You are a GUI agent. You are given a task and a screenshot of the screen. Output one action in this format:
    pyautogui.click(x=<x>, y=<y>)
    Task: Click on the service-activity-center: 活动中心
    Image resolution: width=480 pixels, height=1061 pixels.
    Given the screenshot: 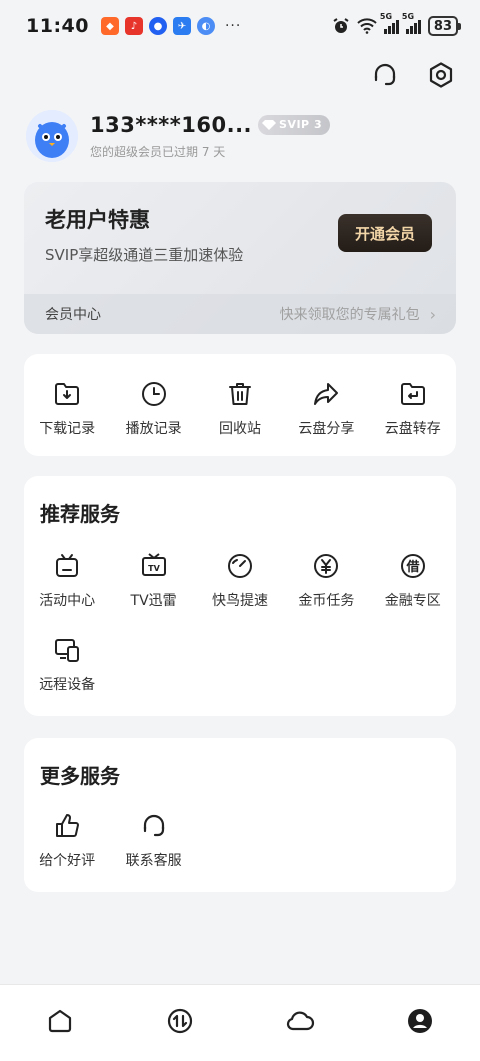 What is the action you would take?
    pyautogui.click(x=67, y=592)
    